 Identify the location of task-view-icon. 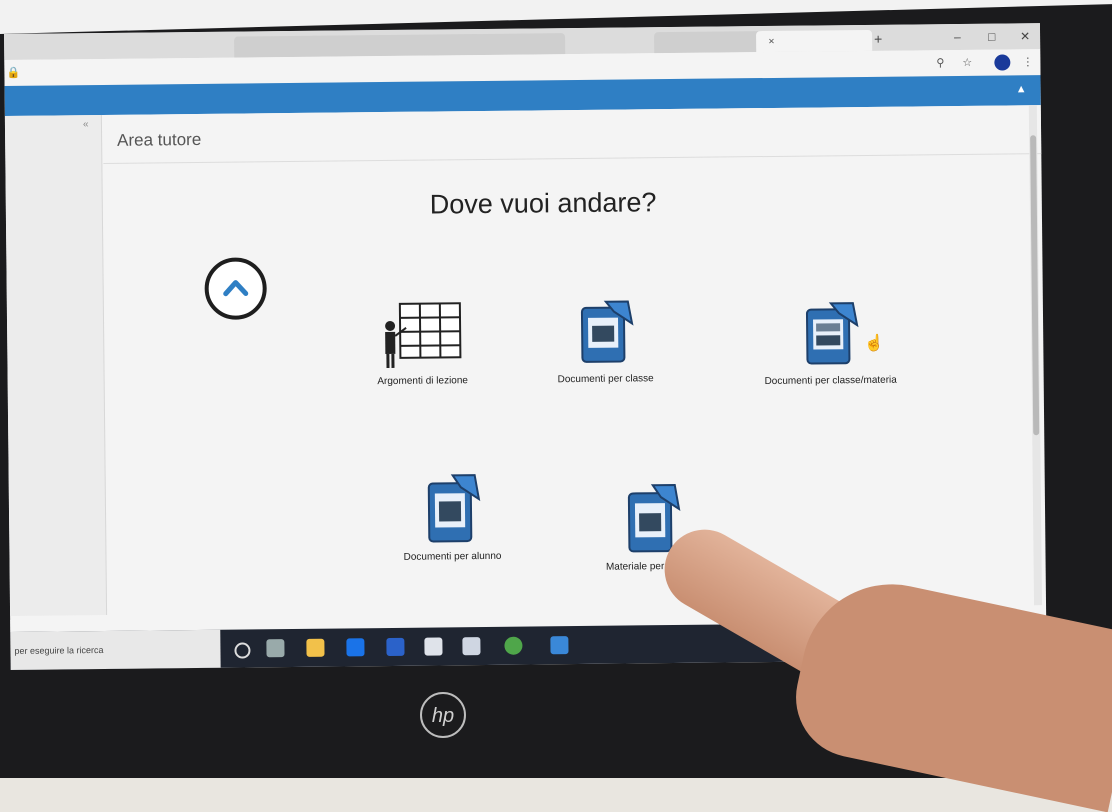
(275, 648).